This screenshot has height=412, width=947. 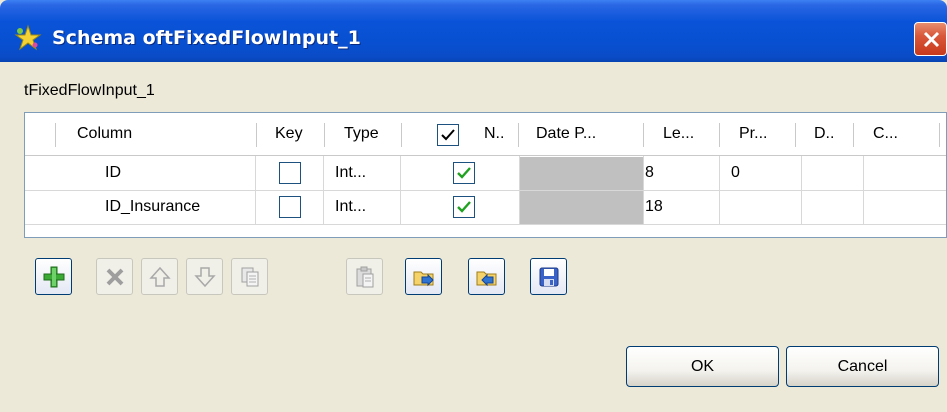 I want to click on ok-button: OK, so click(x=702, y=366).